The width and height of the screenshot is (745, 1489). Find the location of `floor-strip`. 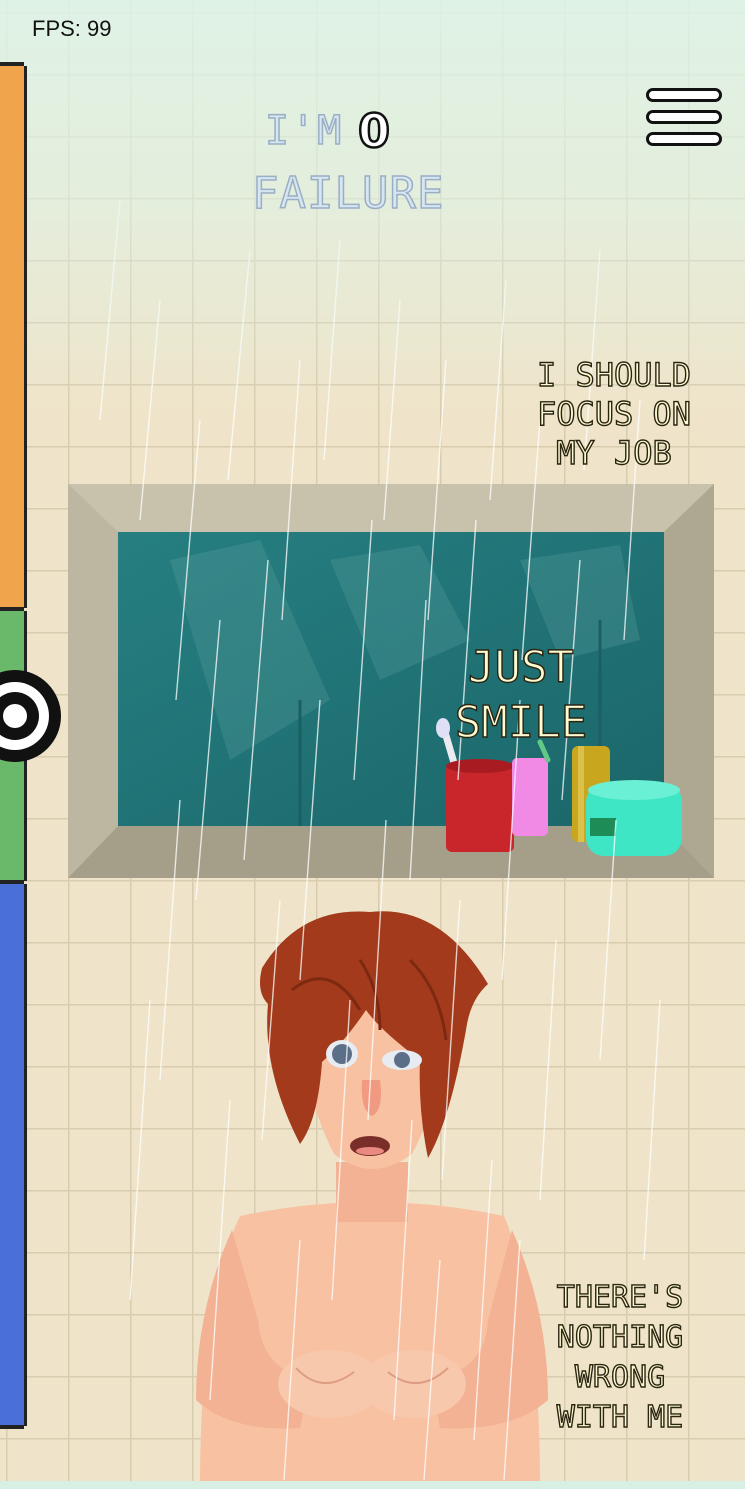

floor-strip is located at coordinates (372, 1485).